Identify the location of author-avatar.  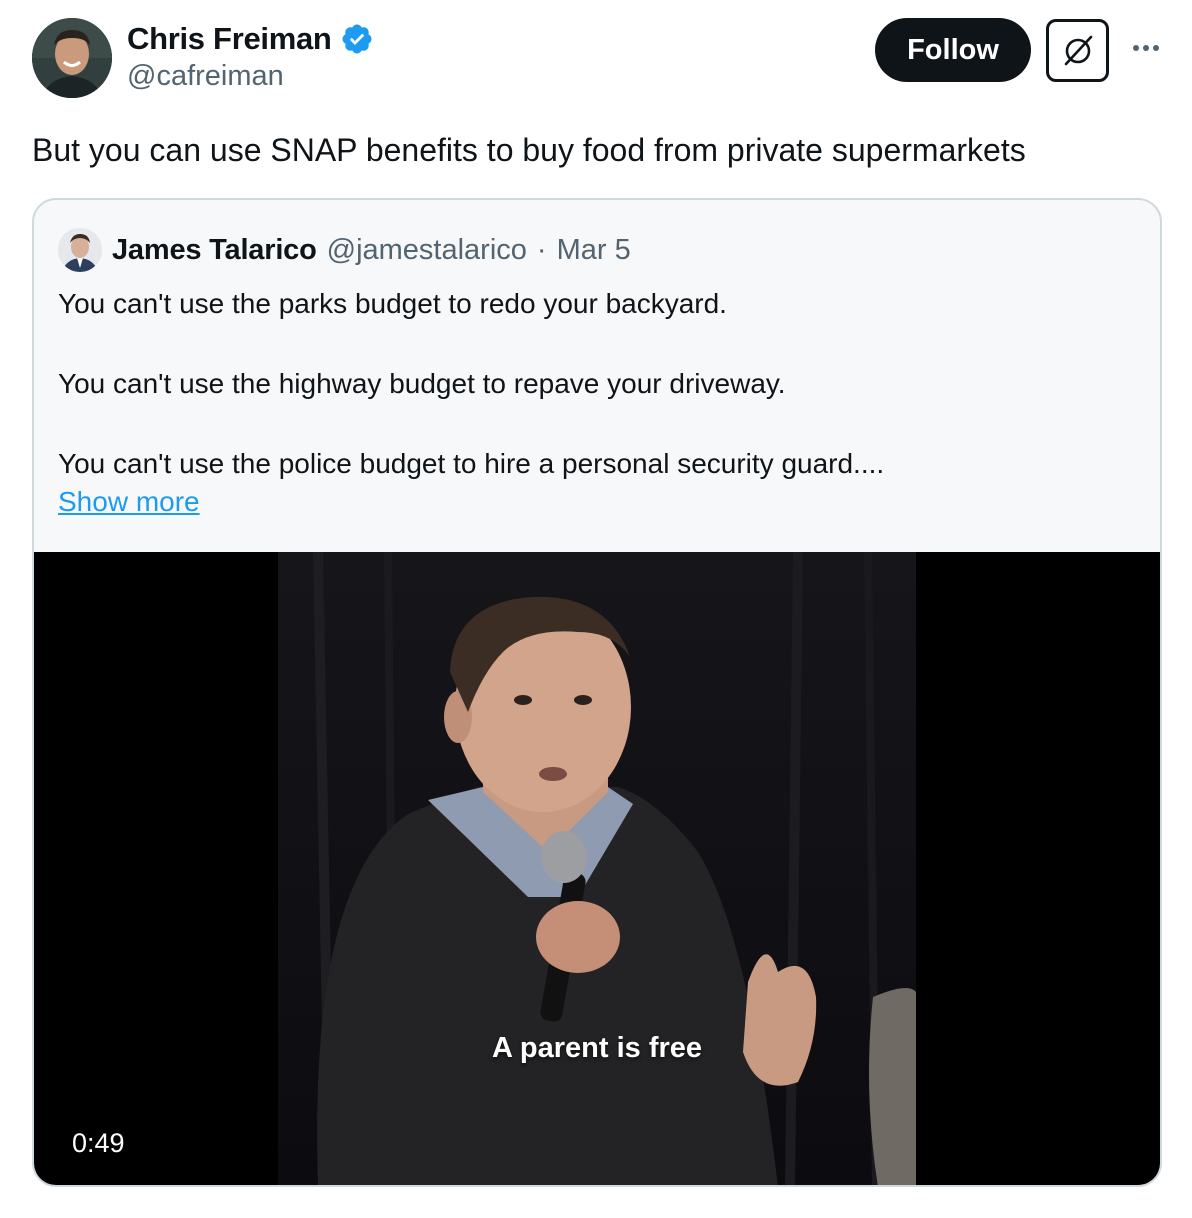
(72, 58).